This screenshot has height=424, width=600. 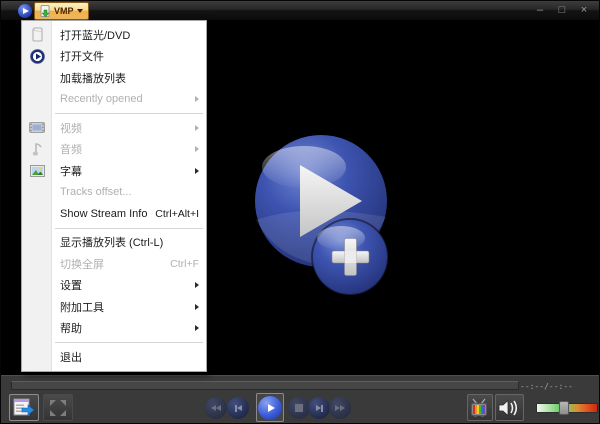 What do you see at coordinates (71, 286) in the screenshot?
I see `menu-item-label: 设置` at bounding box center [71, 286].